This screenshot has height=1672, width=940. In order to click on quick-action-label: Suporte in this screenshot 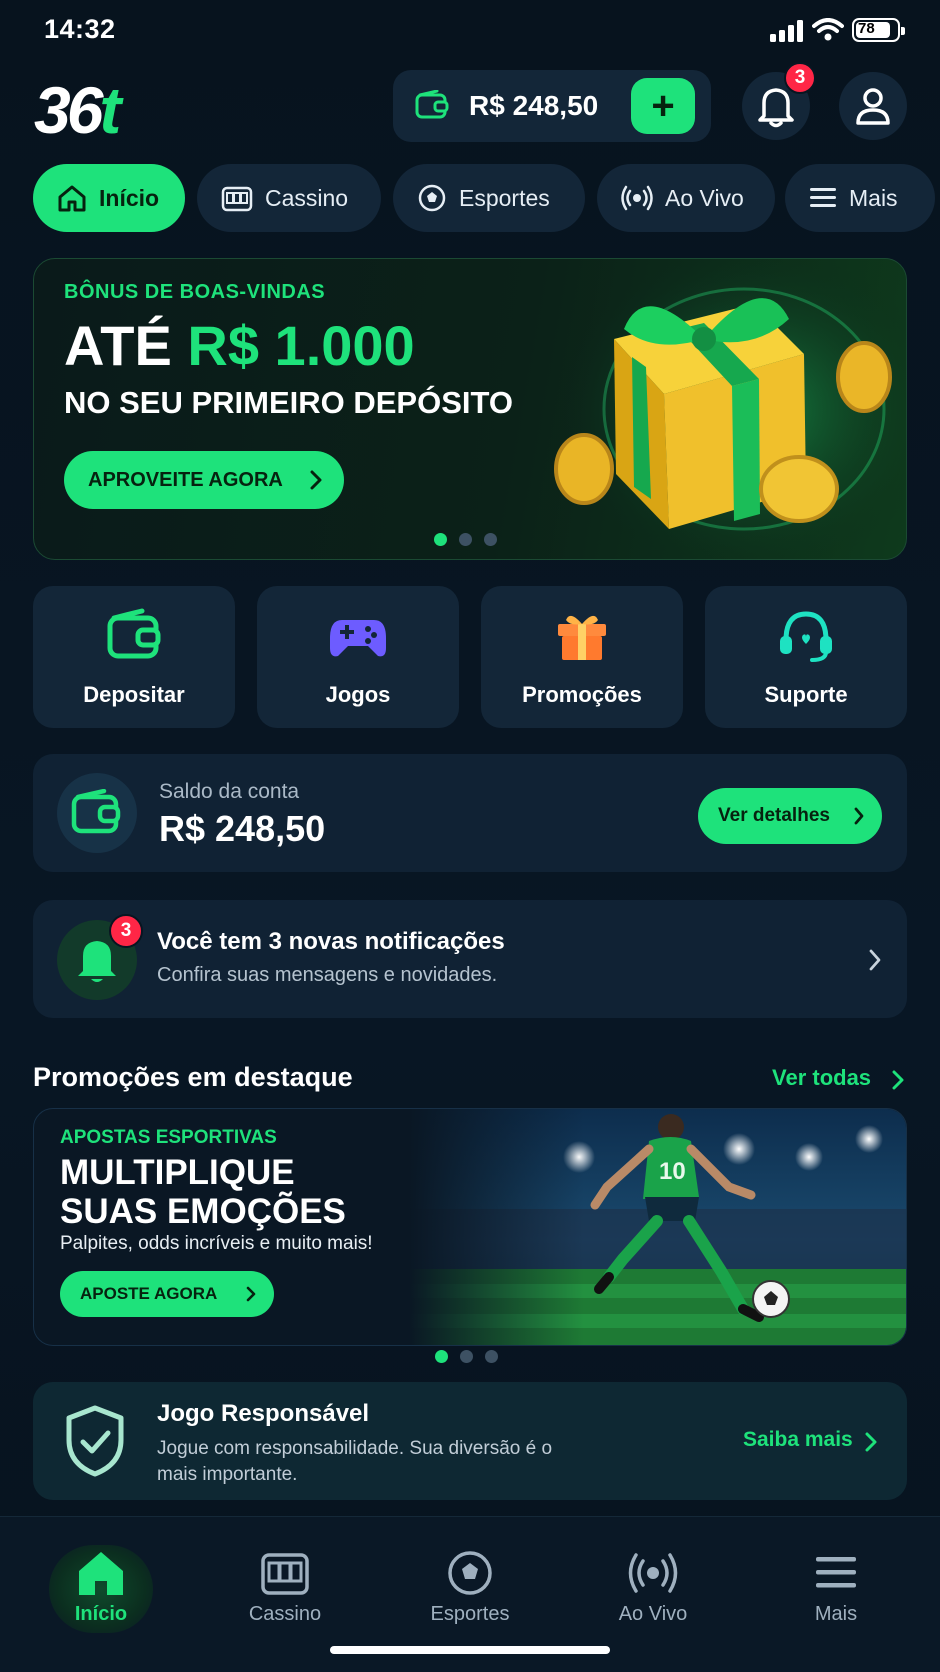, I will do `click(806, 694)`.